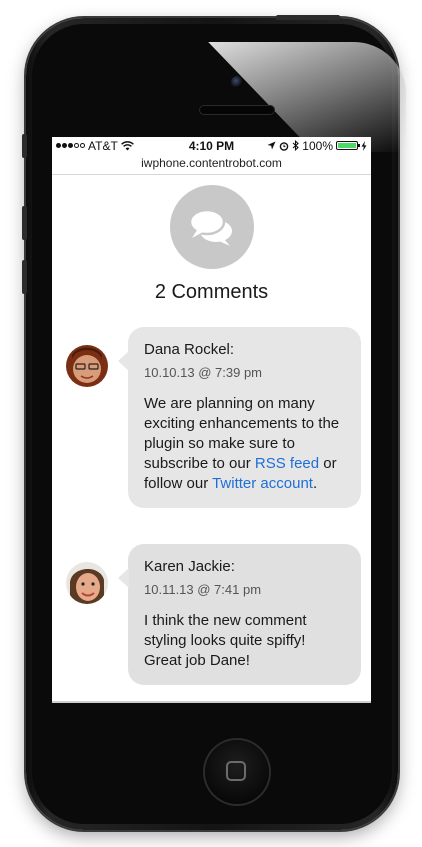  Describe the element at coordinates (211, 292) in the screenshot. I see `comments-count-title: 2 Comments` at that location.